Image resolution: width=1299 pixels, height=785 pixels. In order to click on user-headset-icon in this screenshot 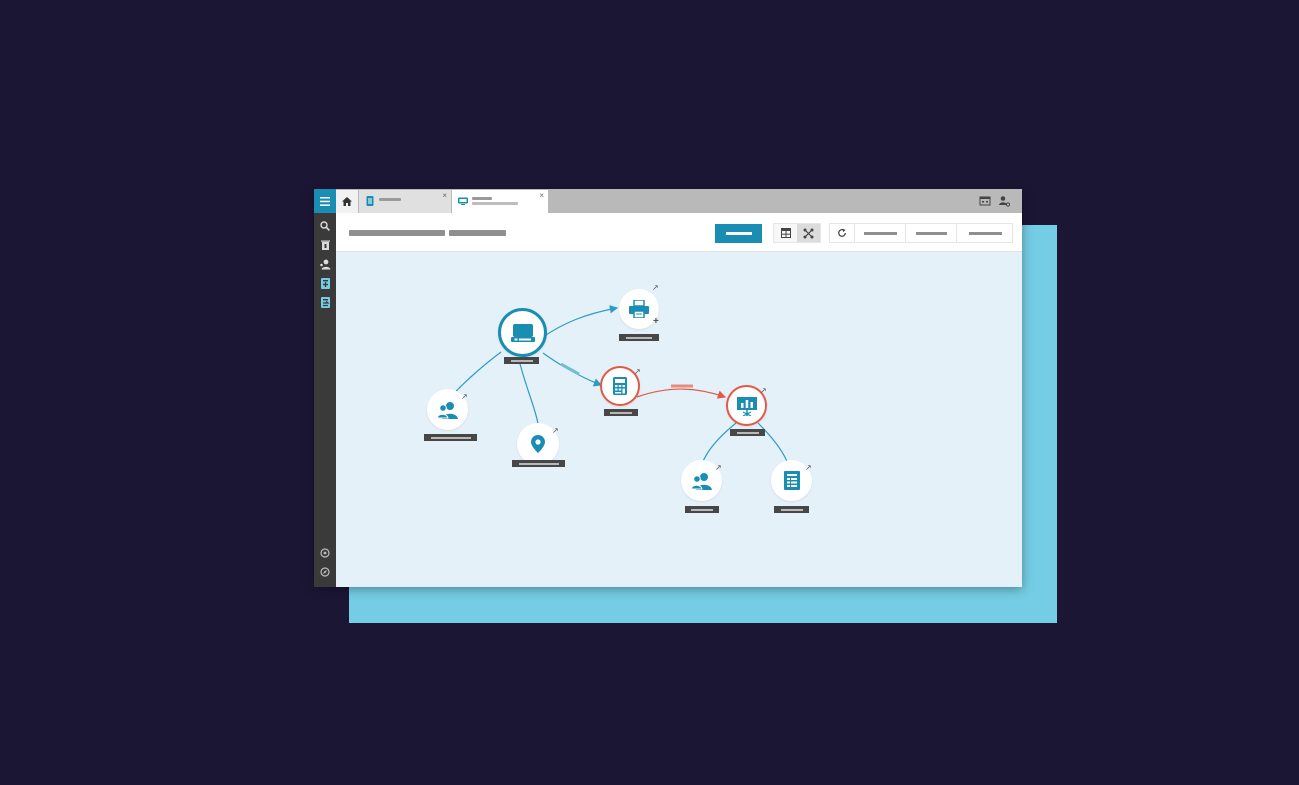, I will do `click(324, 264)`.